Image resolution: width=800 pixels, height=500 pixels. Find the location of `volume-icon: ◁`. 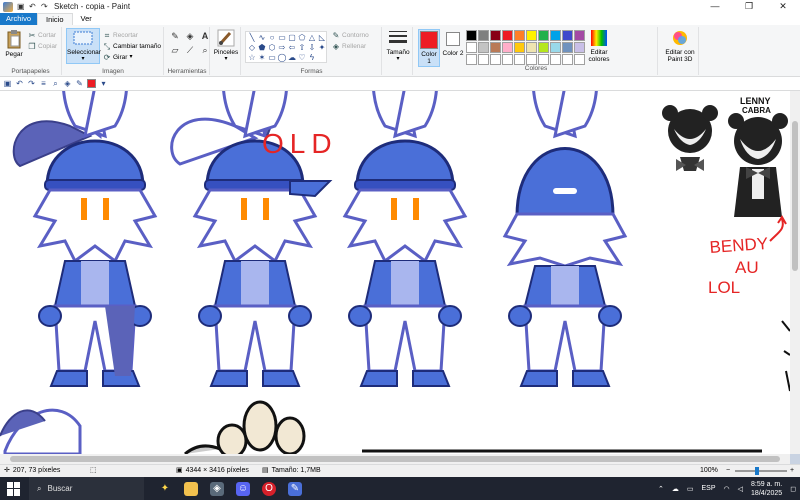

volume-icon: ◁ is located at coordinates (740, 489).